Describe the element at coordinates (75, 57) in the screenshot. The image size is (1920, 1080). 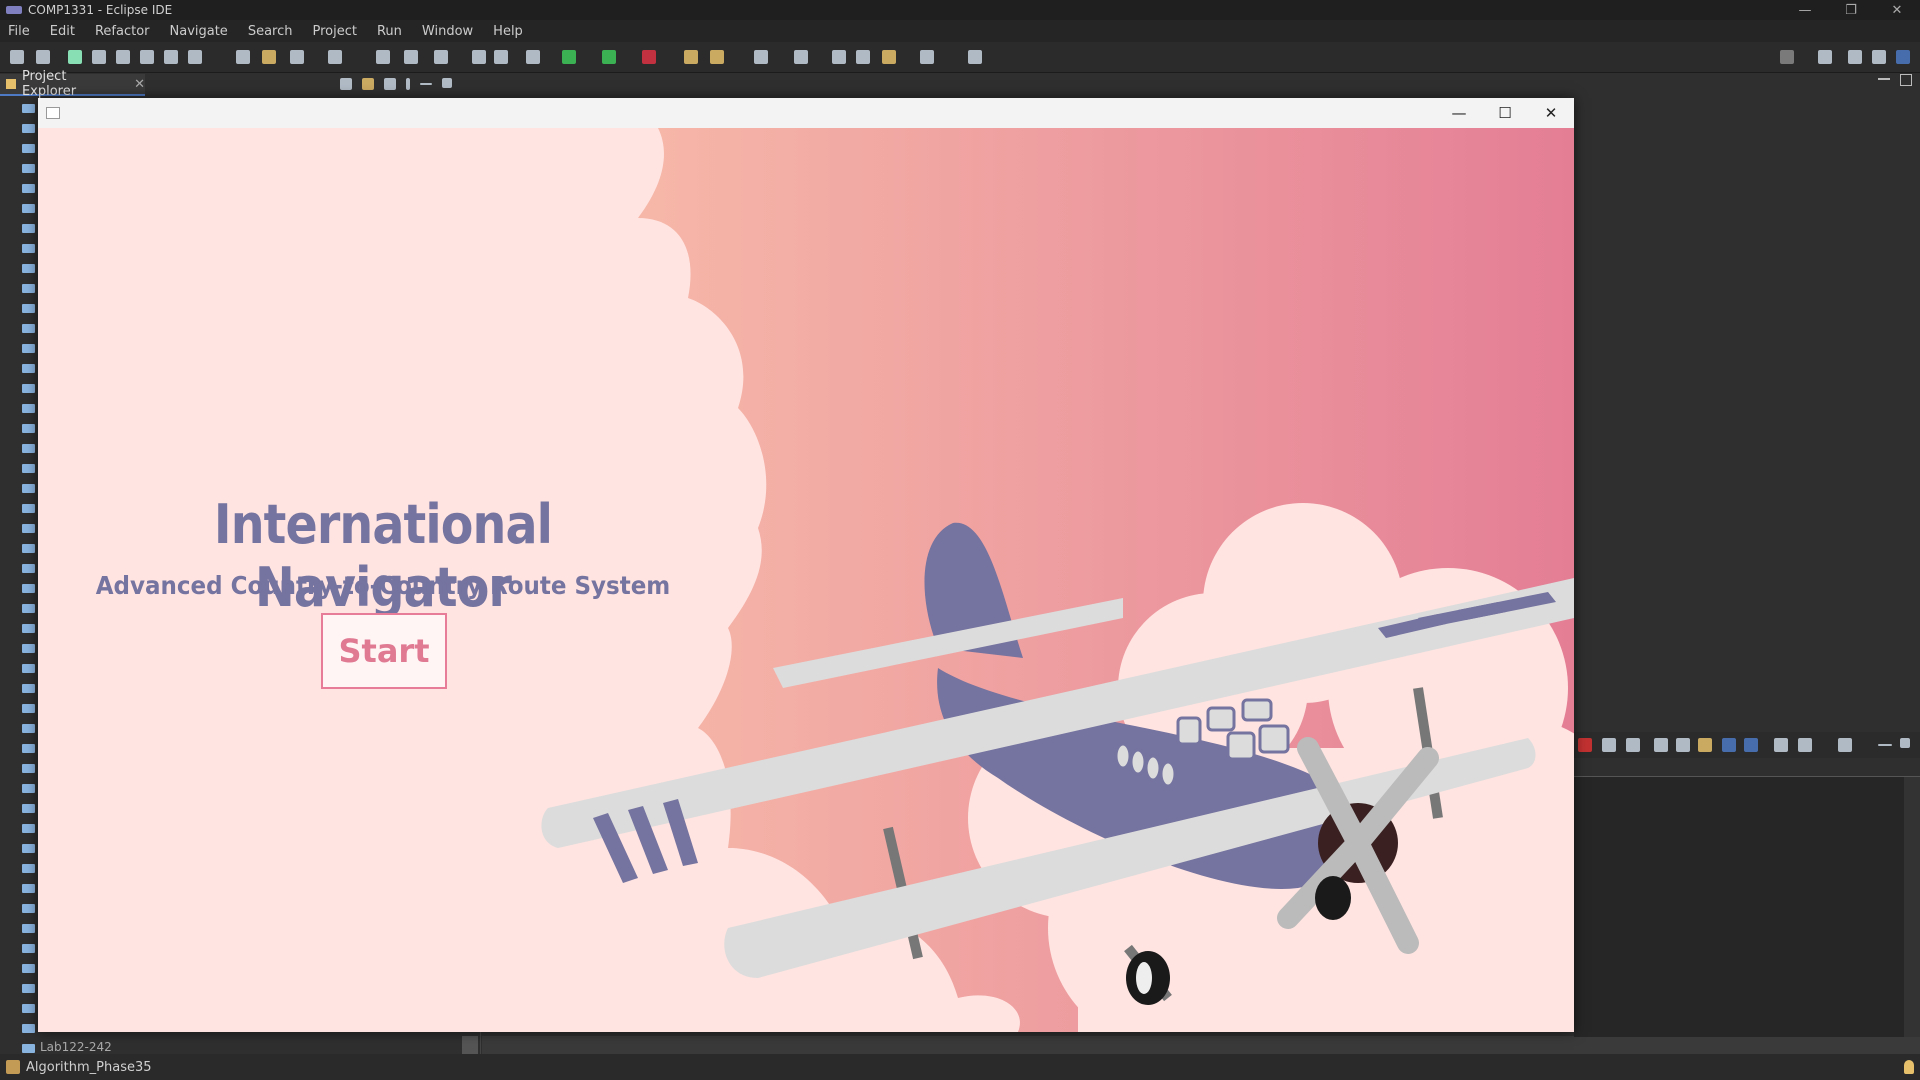
I see `resume-icon` at that location.